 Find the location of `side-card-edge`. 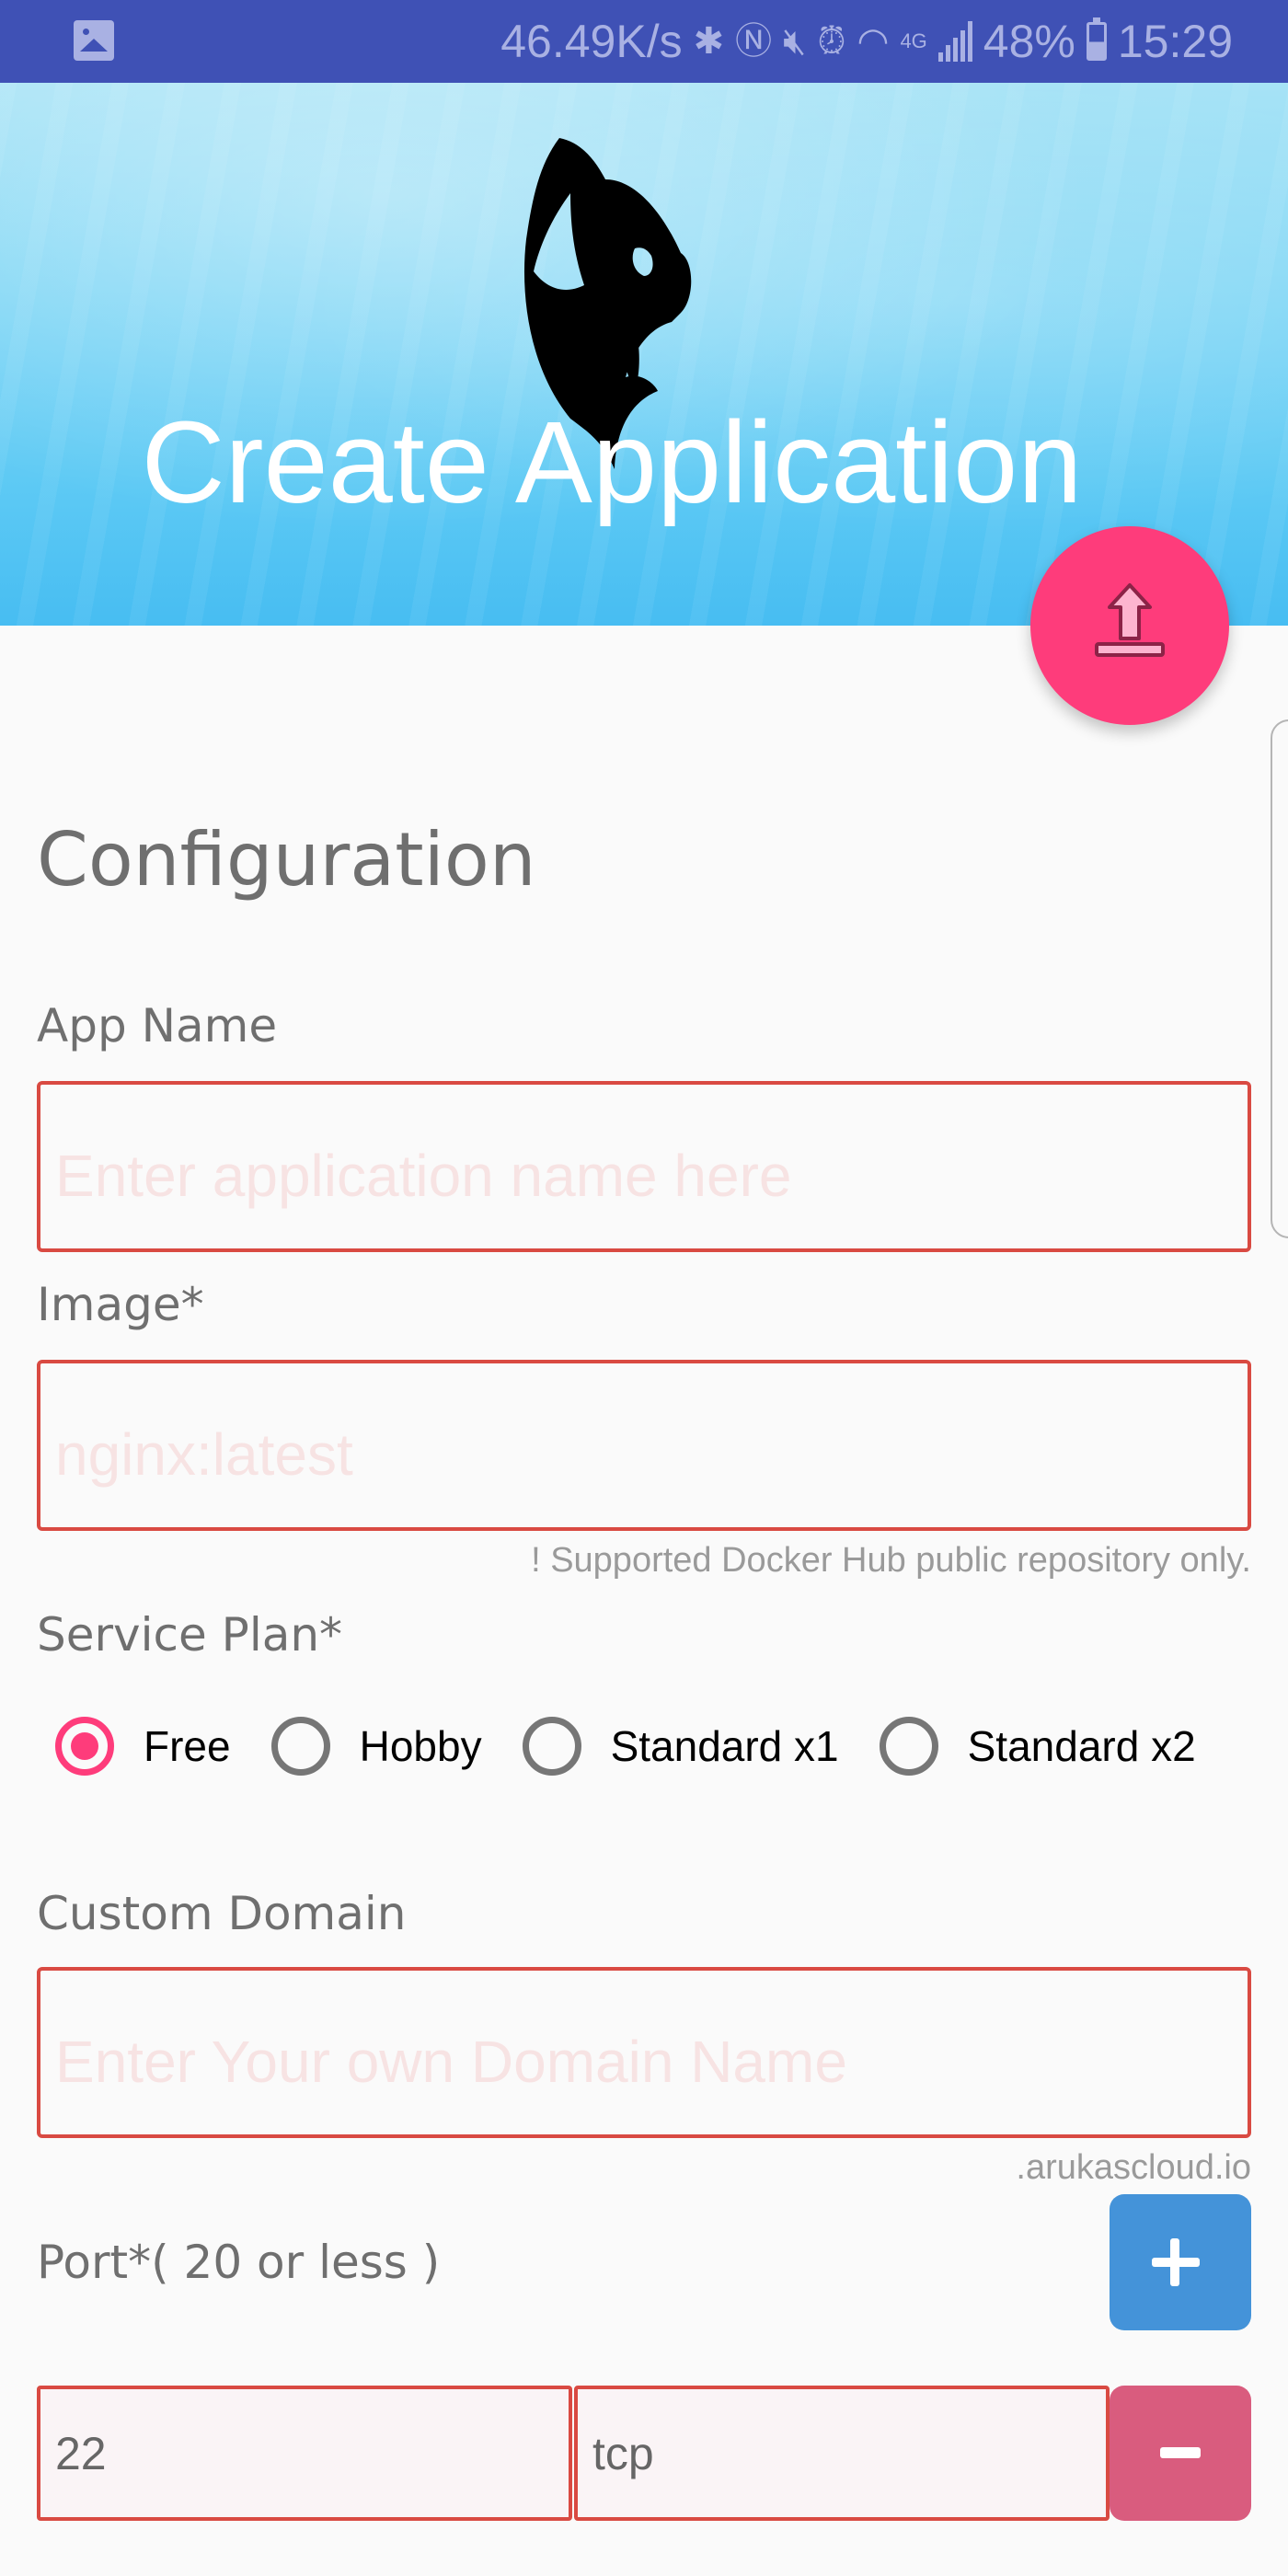

side-card-edge is located at coordinates (1279, 978).